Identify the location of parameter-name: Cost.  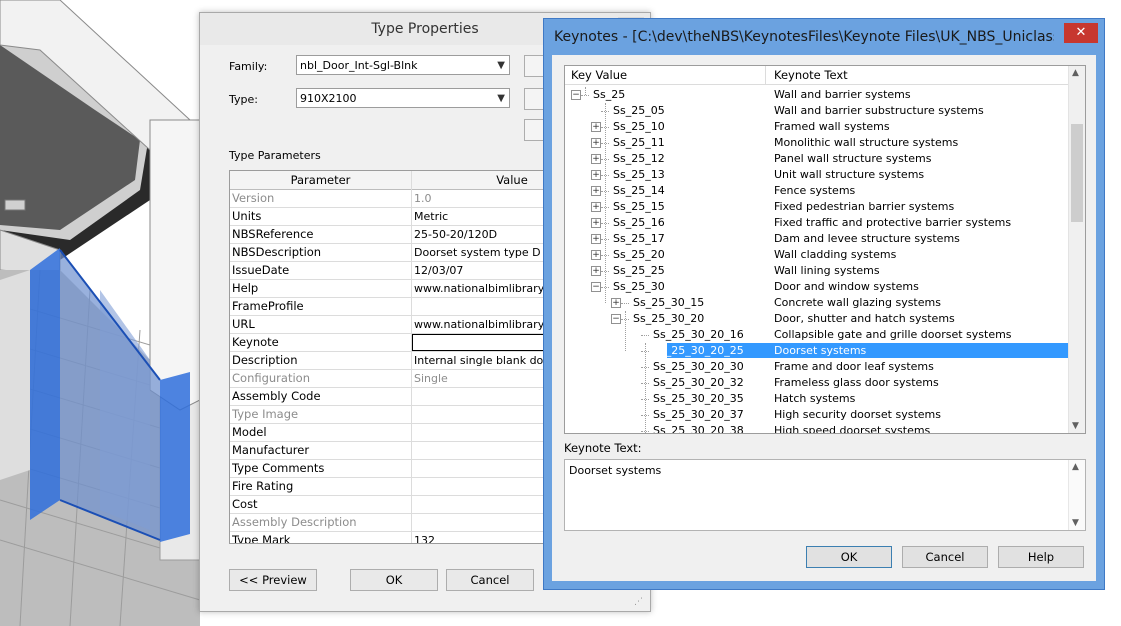
(245, 504).